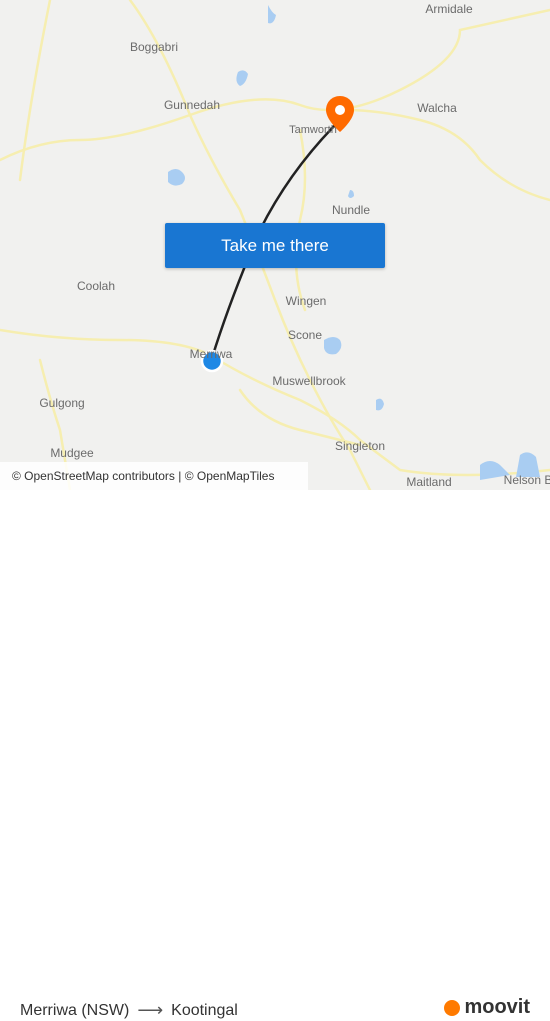 This screenshot has width=550, height=1021. What do you see at coordinates (150, 1010) in the screenshot?
I see `arrow-right-icon: ⟶` at bounding box center [150, 1010].